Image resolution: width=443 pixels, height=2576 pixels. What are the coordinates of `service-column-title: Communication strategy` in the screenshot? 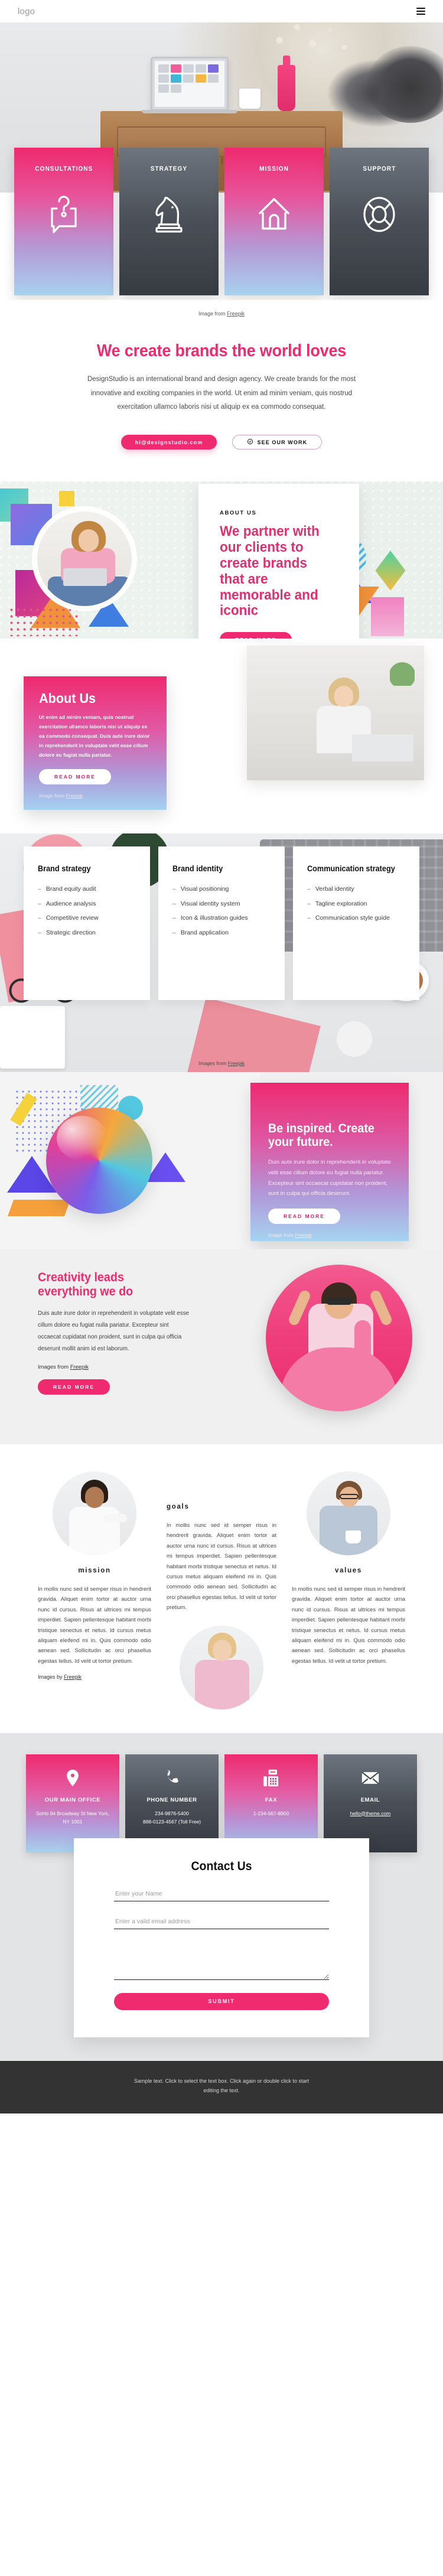 It's located at (351, 869).